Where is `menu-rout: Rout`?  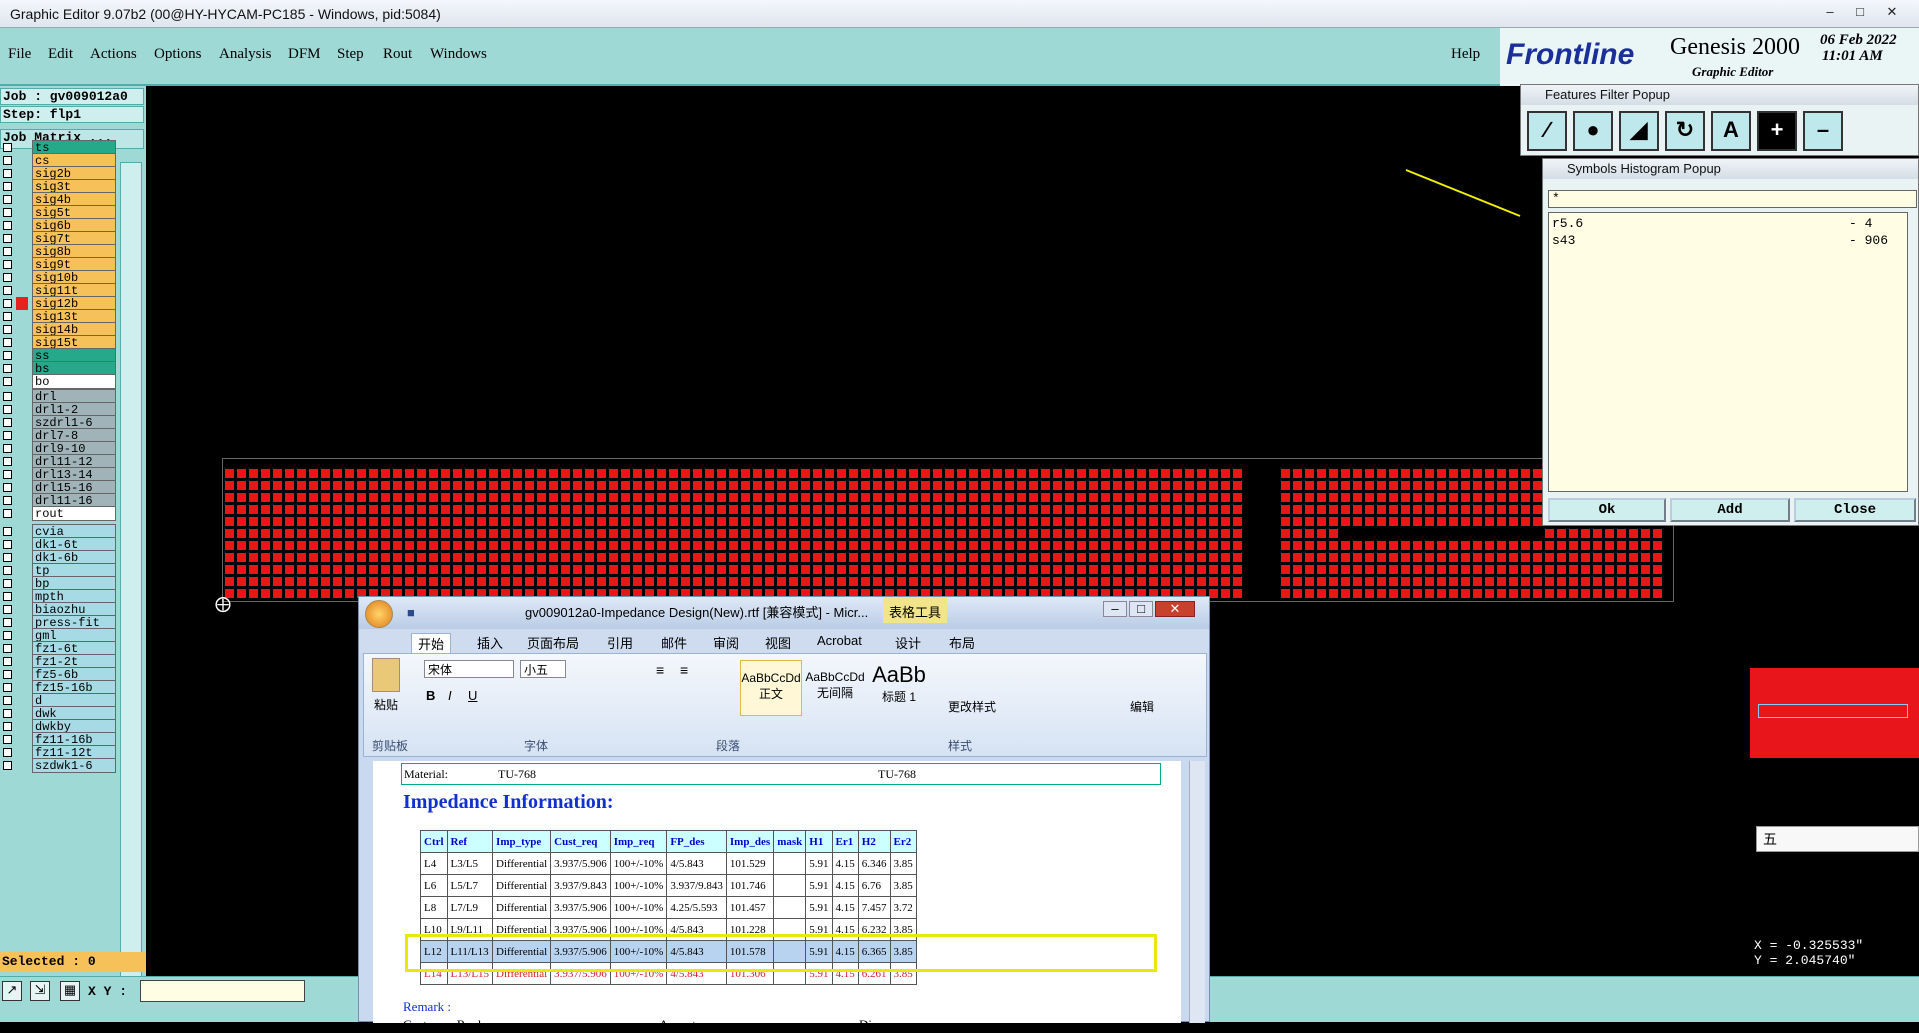 menu-rout: Rout is located at coordinates (397, 54).